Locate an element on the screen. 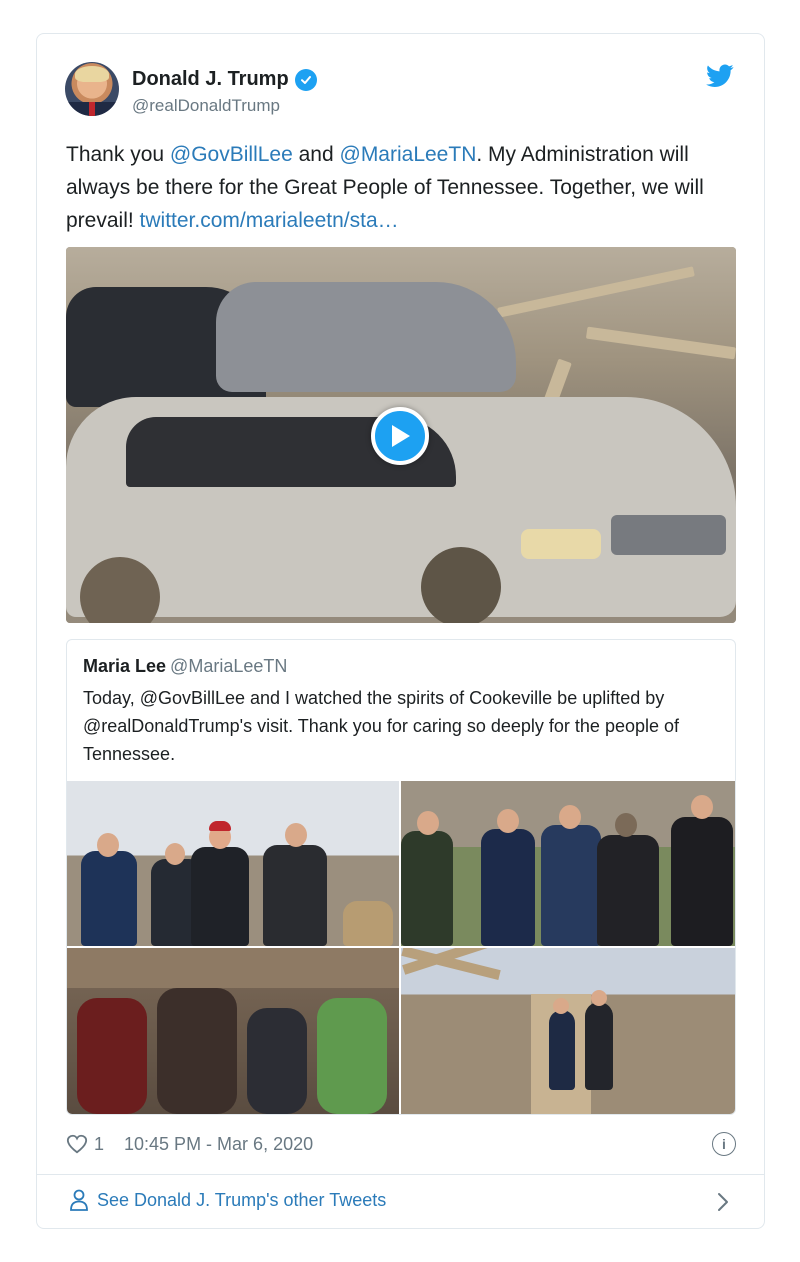 The height and width of the screenshot is (1262, 800). quoted-tweet-header: Maria Lee @MariaLeeTN is located at coordinates (185, 666).